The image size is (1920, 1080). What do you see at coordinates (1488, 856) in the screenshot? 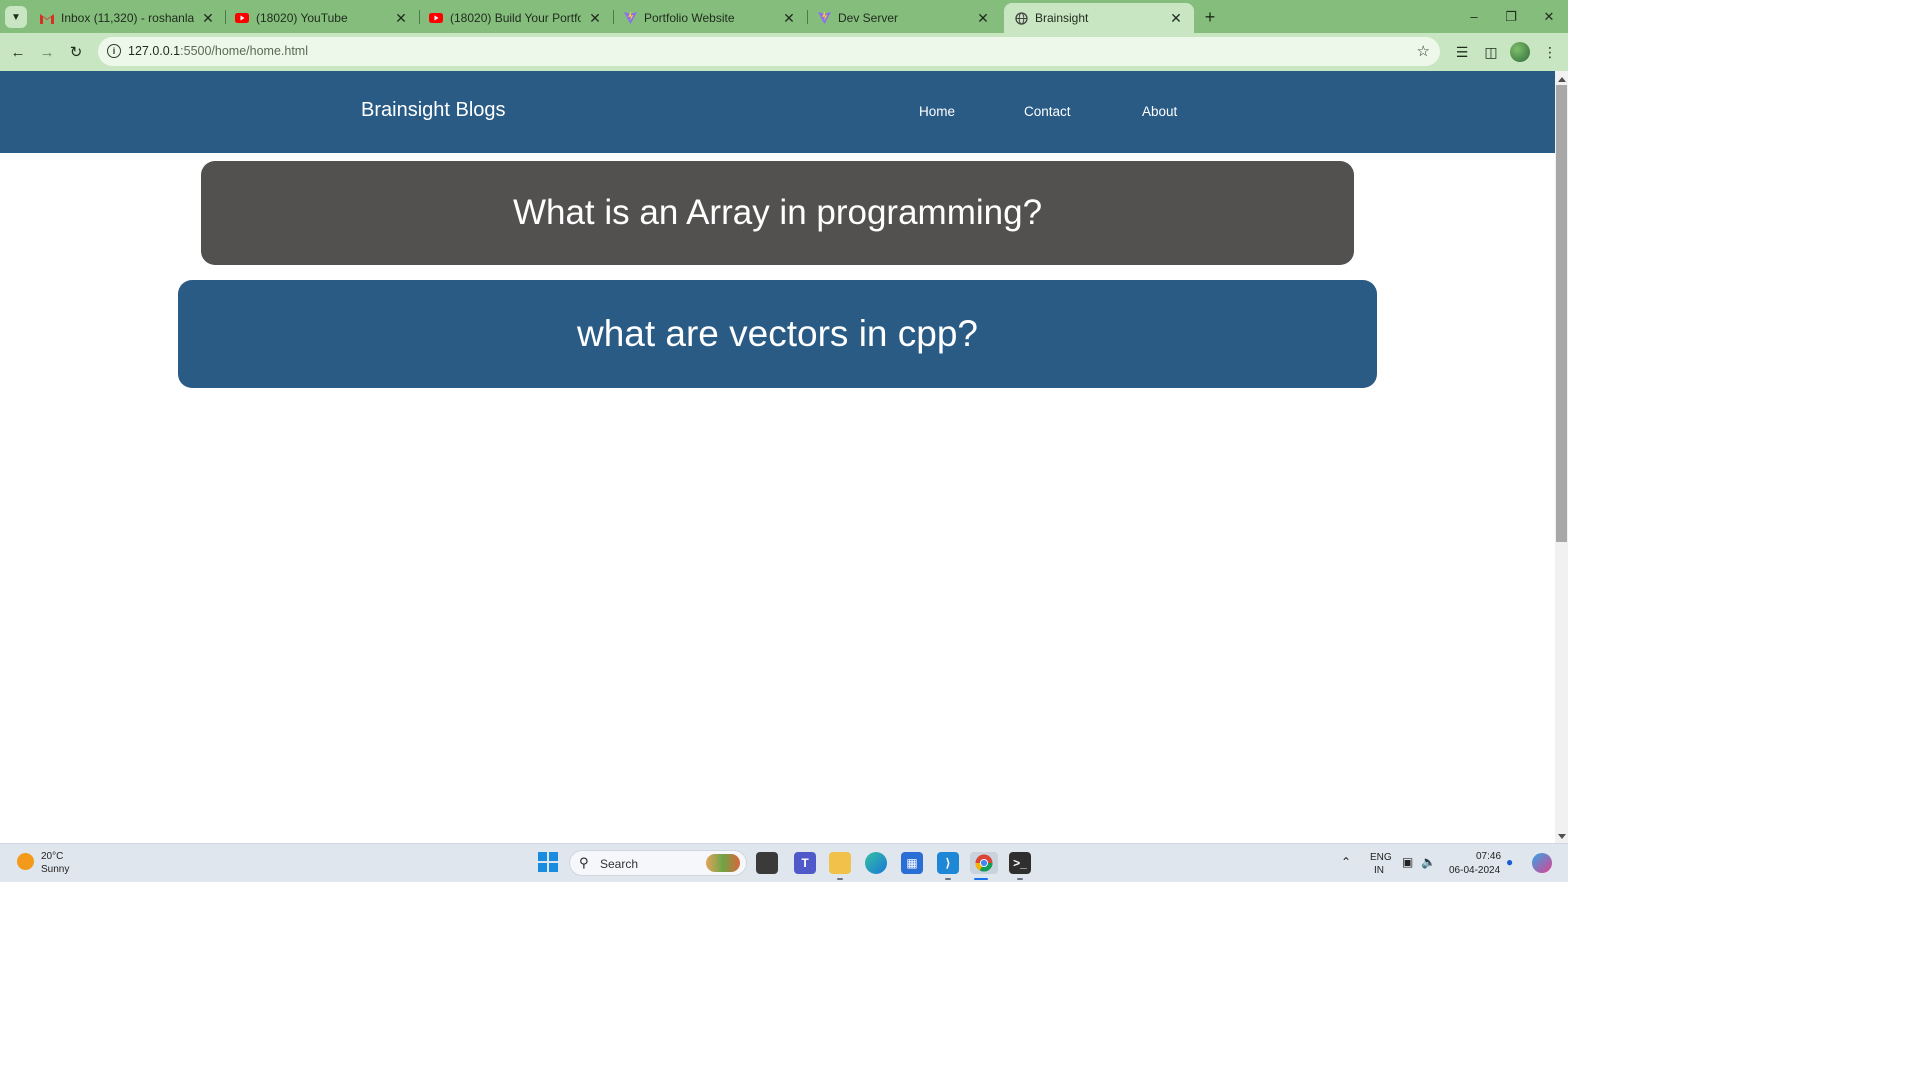
I see `clock-time: 07:46` at bounding box center [1488, 856].